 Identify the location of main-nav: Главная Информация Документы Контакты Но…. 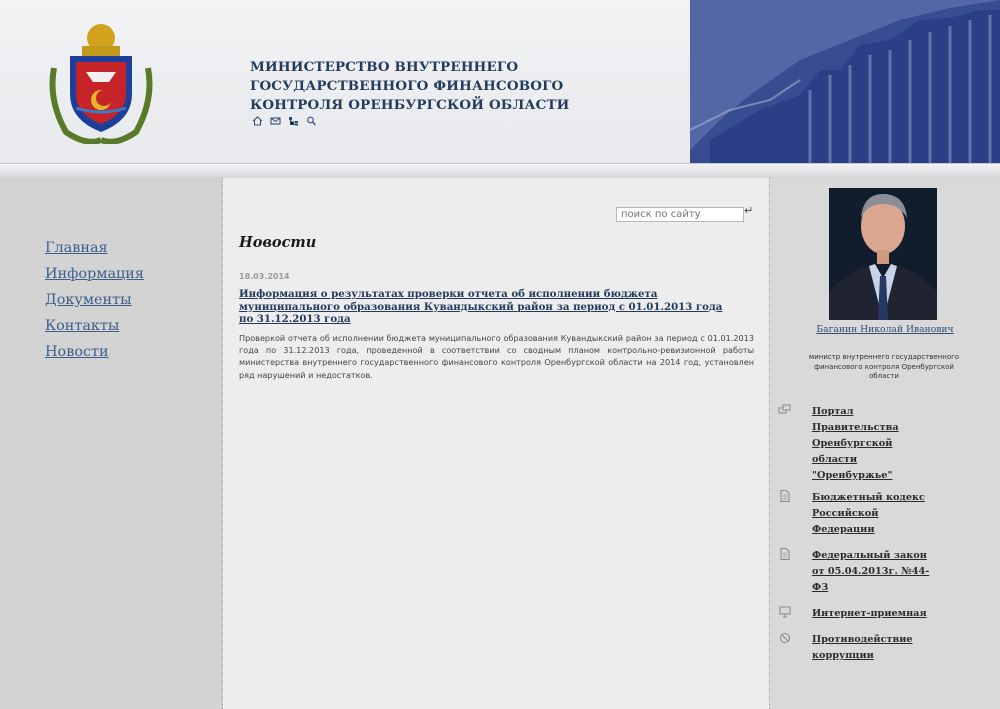
(94, 302).